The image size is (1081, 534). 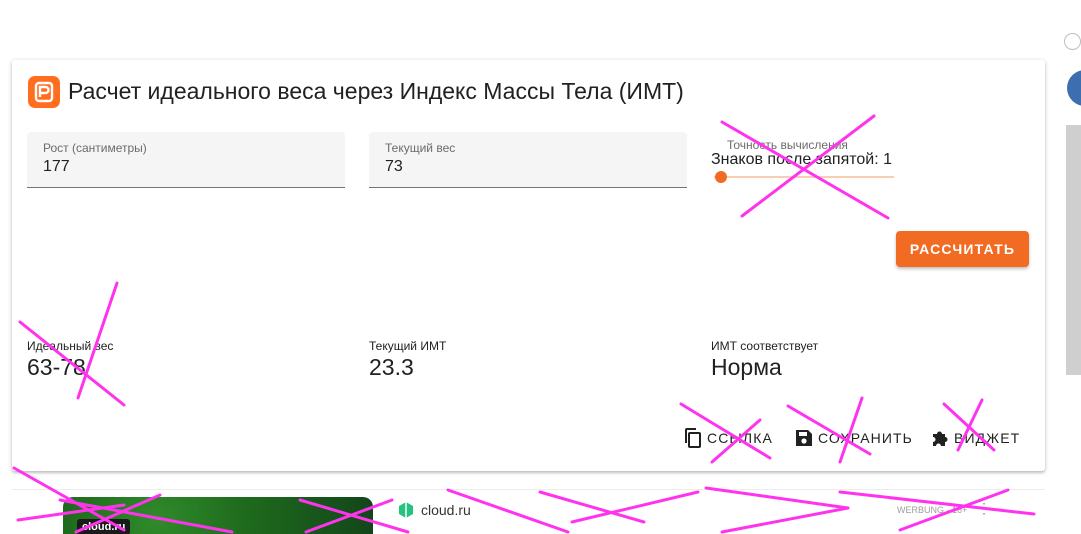 I want to click on ad-meta: WERBUNG · 16+, so click(x=932, y=510).